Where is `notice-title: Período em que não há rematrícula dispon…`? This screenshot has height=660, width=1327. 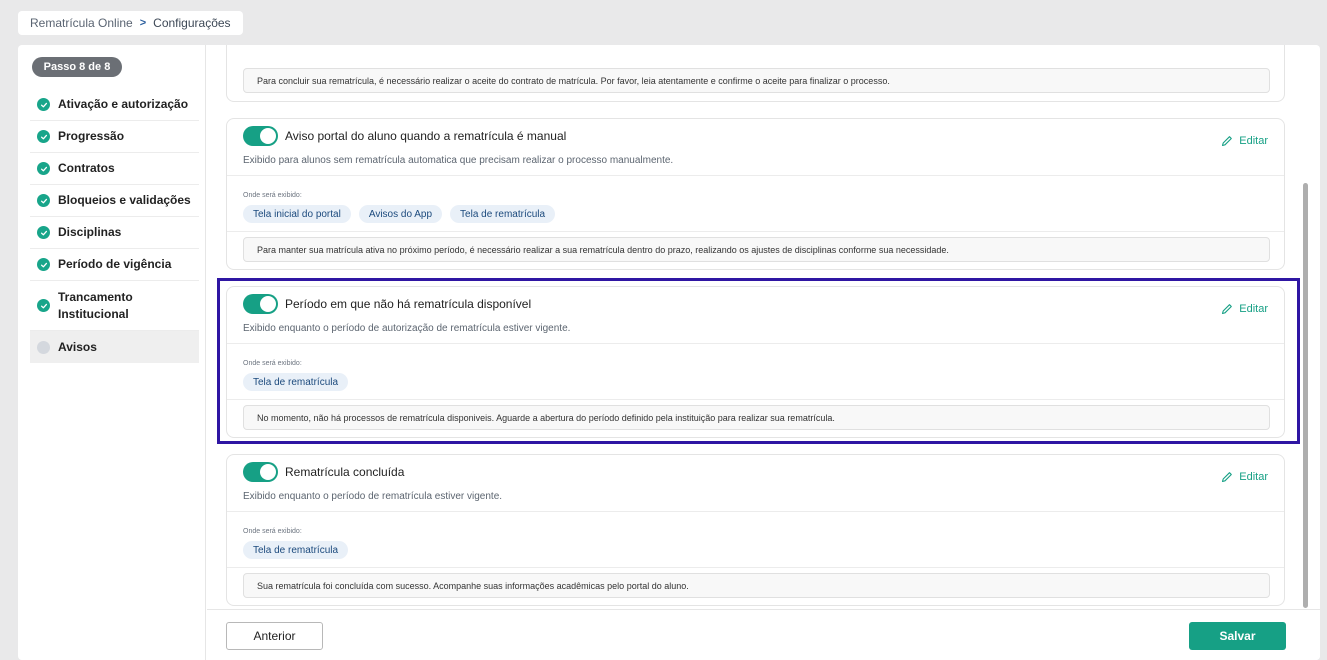 notice-title: Período em que não há rematrícula dispon… is located at coordinates (408, 304).